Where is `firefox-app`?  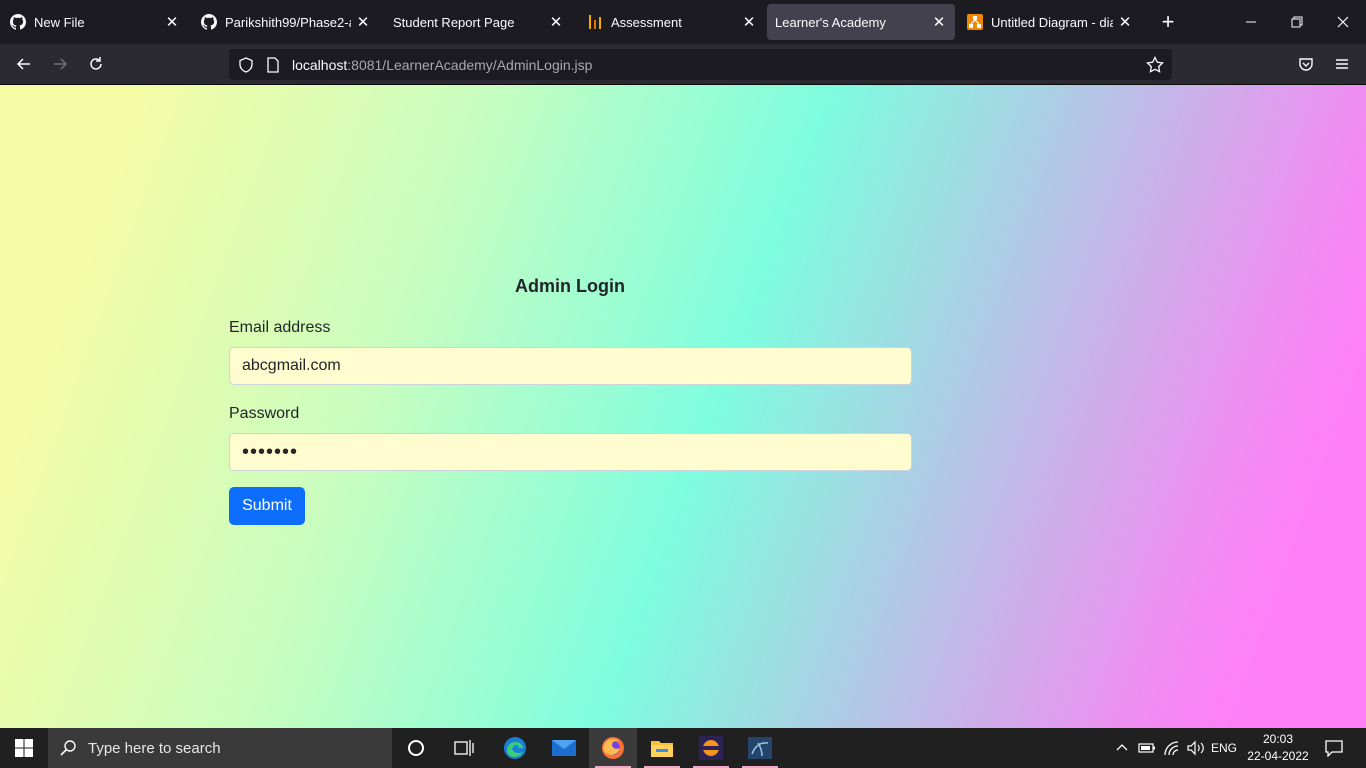
firefox-app is located at coordinates (613, 748).